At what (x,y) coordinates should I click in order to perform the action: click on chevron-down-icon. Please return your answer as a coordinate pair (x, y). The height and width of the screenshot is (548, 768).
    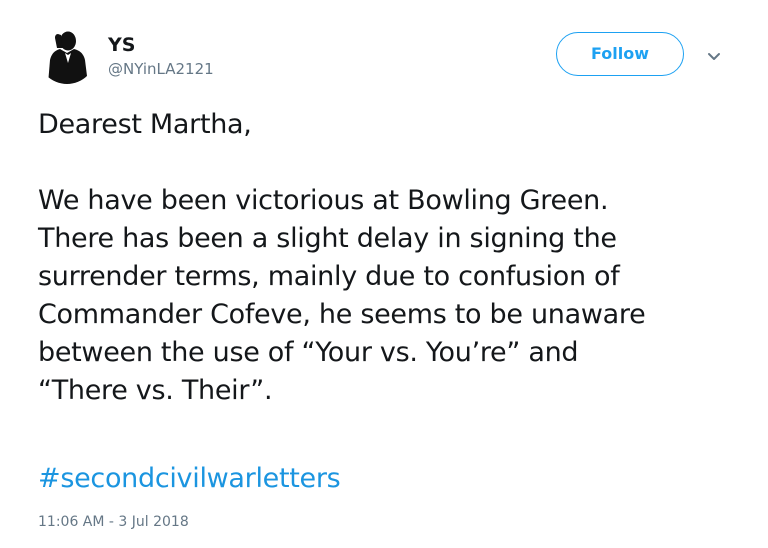
    Looking at the image, I should click on (714, 56).